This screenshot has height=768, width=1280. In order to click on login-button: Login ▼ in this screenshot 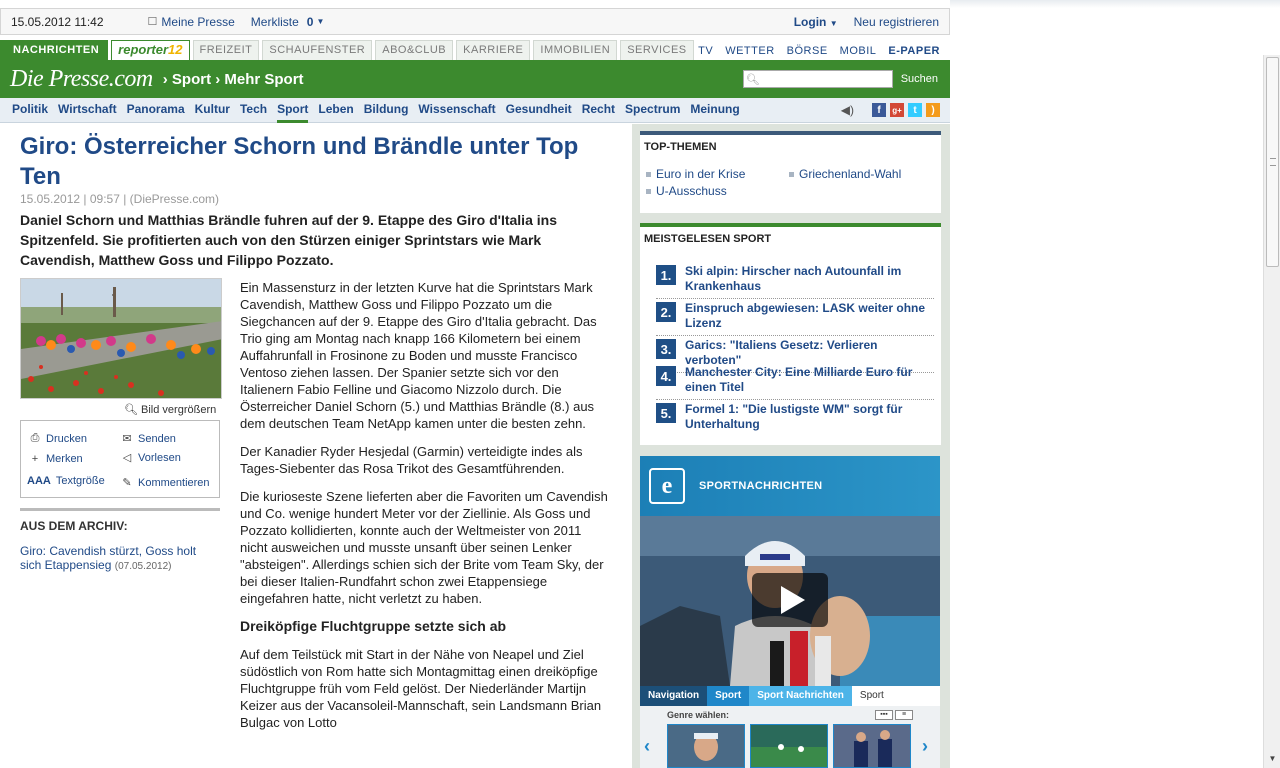, I will do `click(816, 22)`.